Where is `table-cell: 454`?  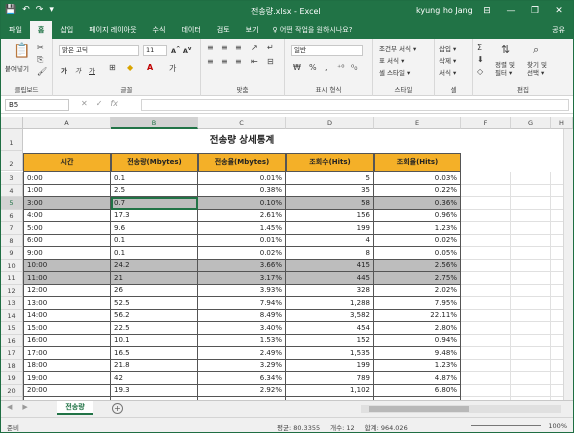
table-cell: 454 is located at coordinates (330, 328).